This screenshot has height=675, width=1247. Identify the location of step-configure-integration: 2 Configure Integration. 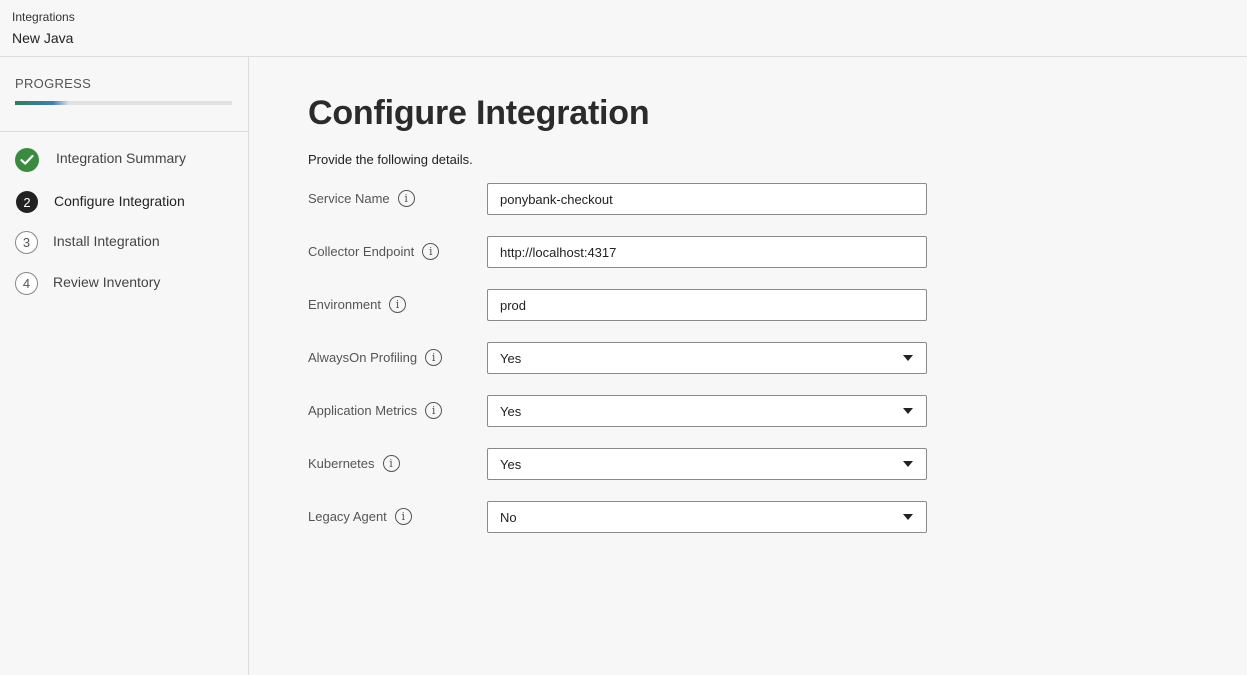
(100, 209).